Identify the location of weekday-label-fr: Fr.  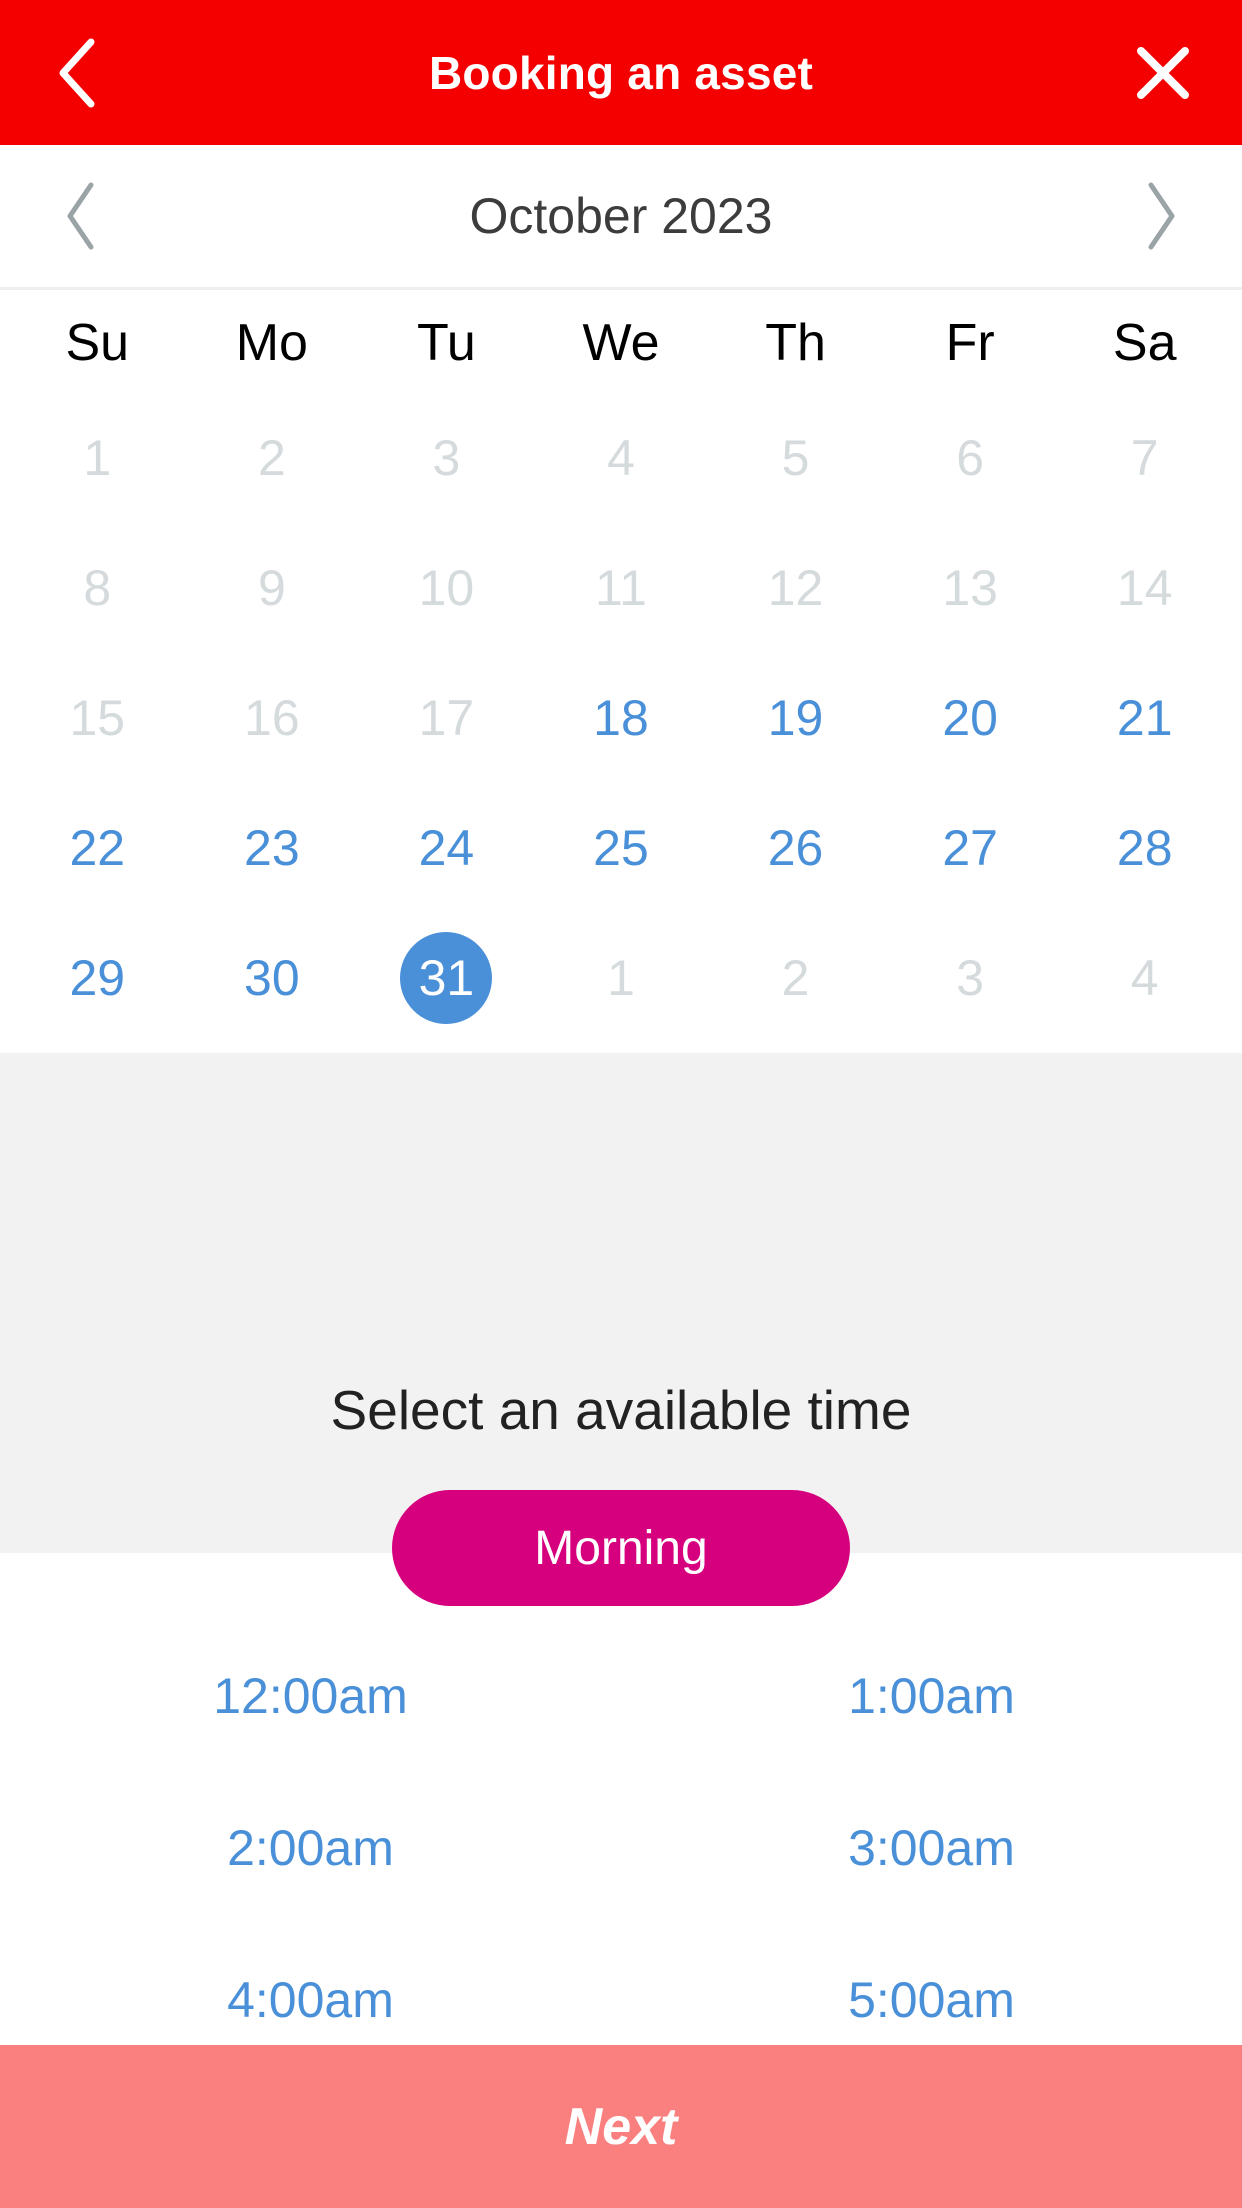
(970, 343).